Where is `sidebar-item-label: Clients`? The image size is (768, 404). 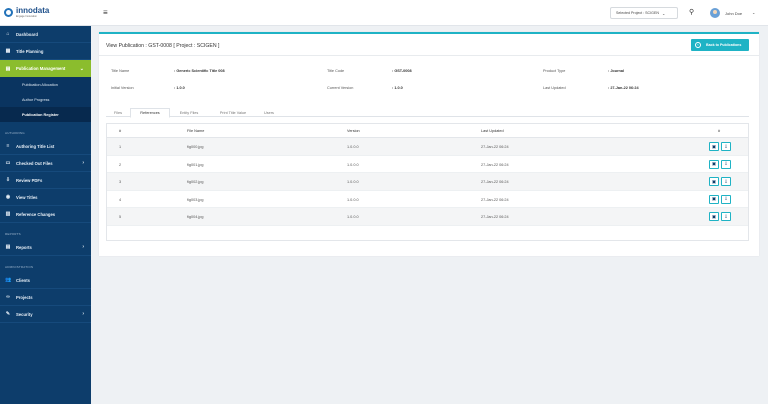 sidebar-item-label: Clients is located at coordinates (23, 280).